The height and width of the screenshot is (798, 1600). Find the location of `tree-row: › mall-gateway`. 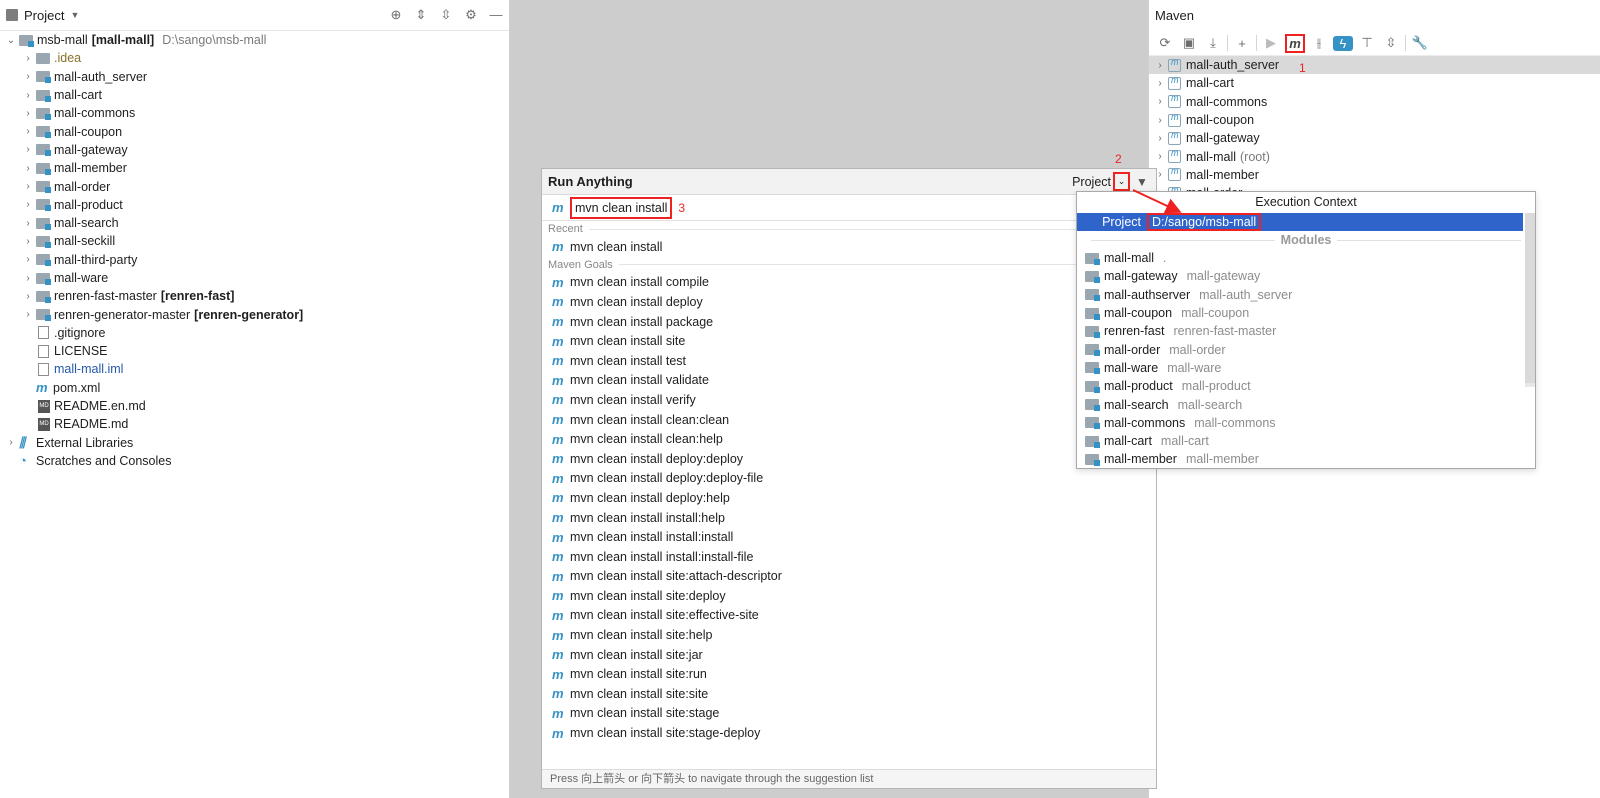

tree-row: › mall-gateway is located at coordinates (254, 150).